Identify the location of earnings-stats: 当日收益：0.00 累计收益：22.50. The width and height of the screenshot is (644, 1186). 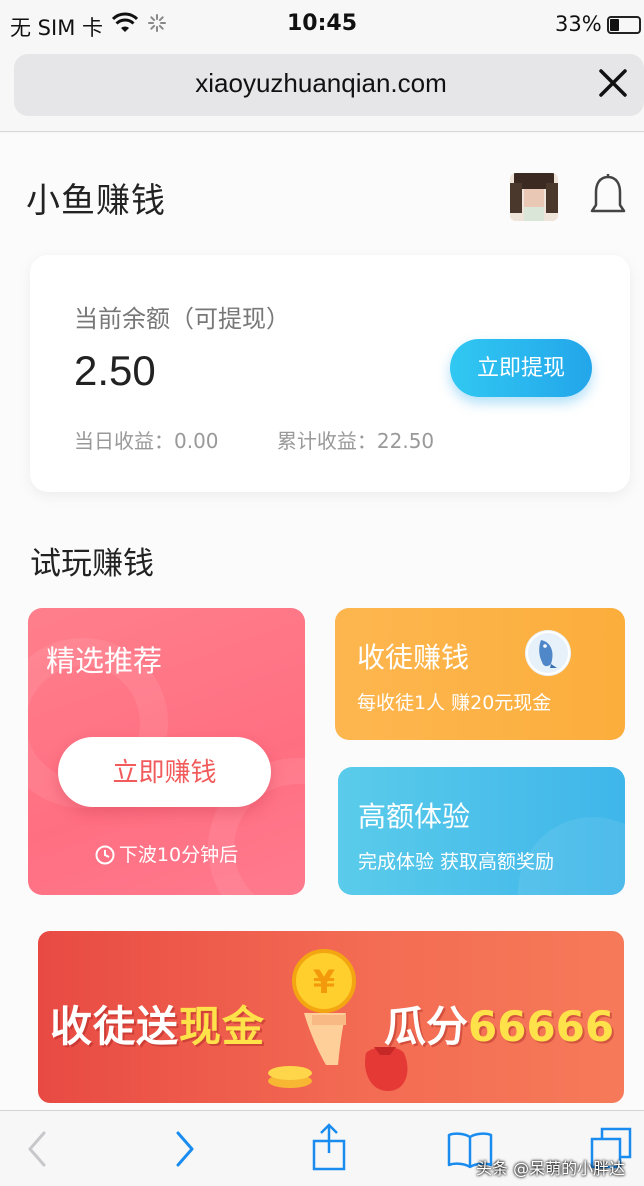
(280, 439).